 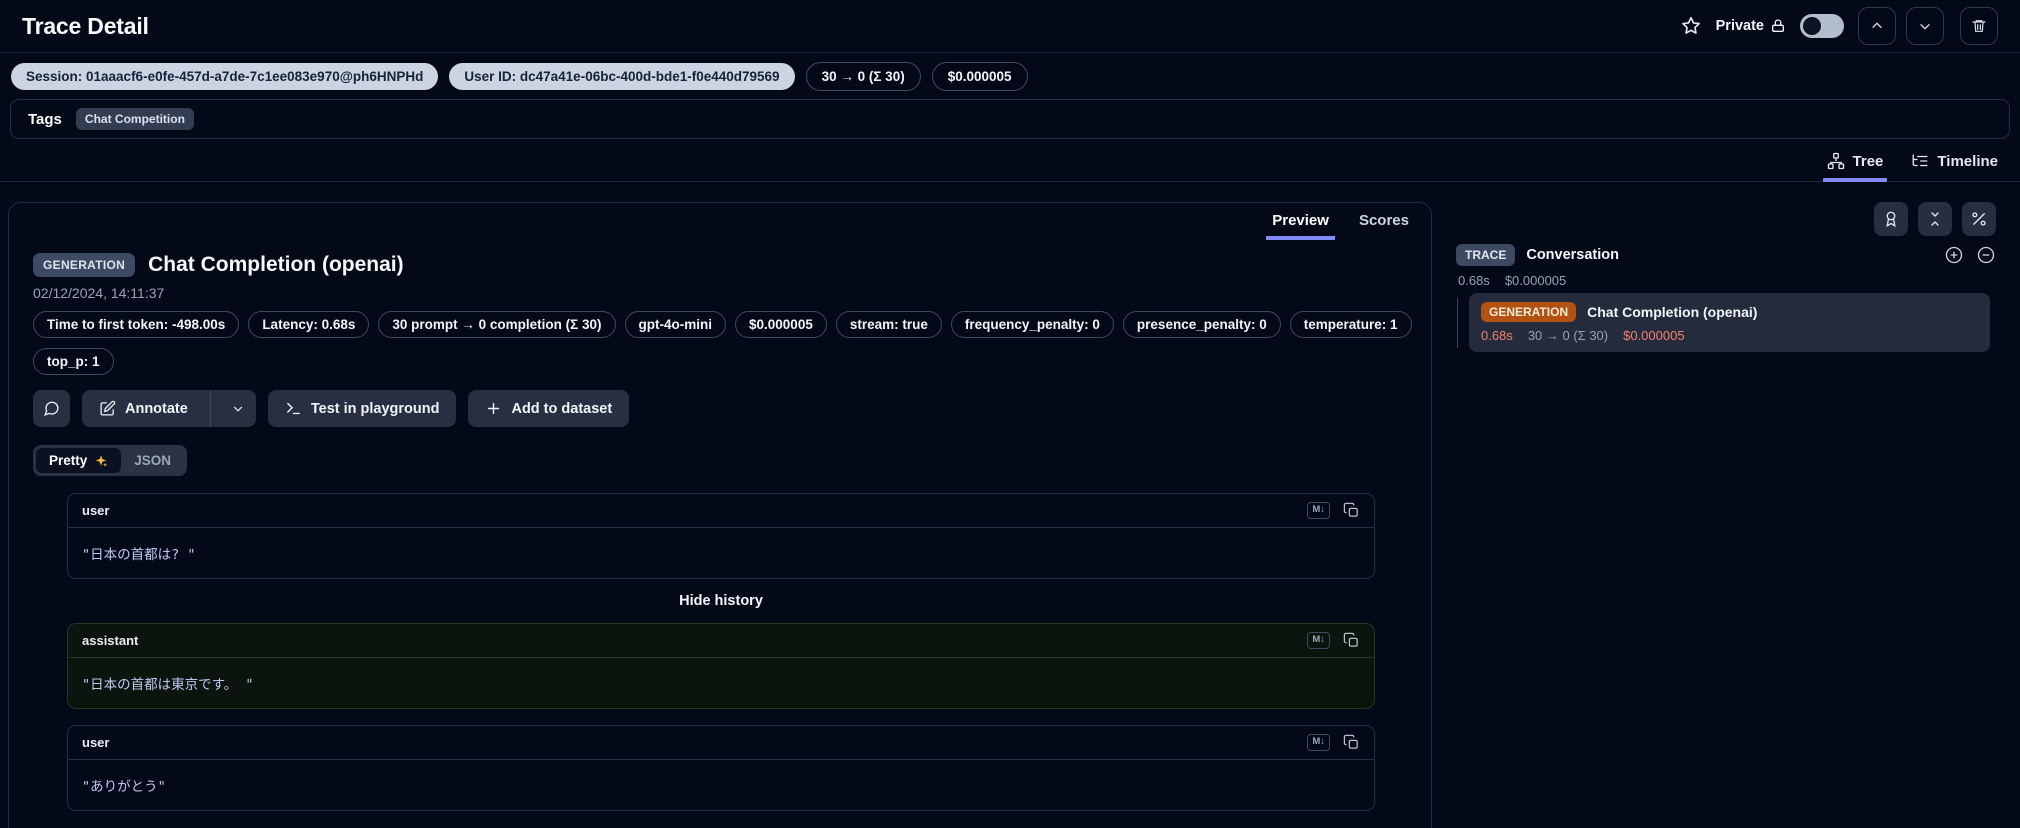 I want to click on tab-tree-label: Tree, so click(x=1868, y=161).